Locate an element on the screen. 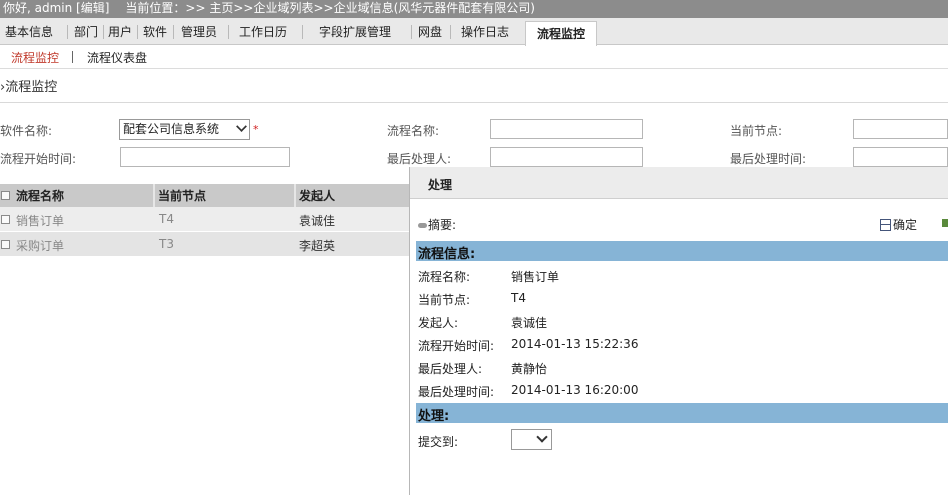  flow-name-input is located at coordinates (566, 129).